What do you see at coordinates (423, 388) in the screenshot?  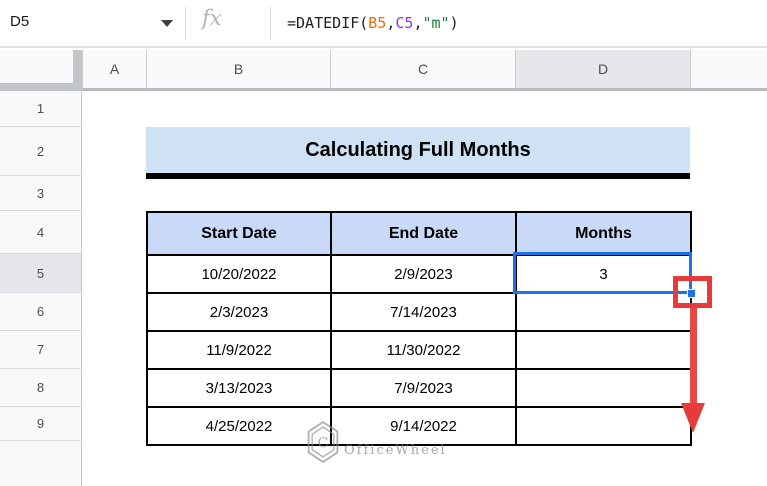 I see `cell-c8: 7/9/2023` at bounding box center [423, 388].